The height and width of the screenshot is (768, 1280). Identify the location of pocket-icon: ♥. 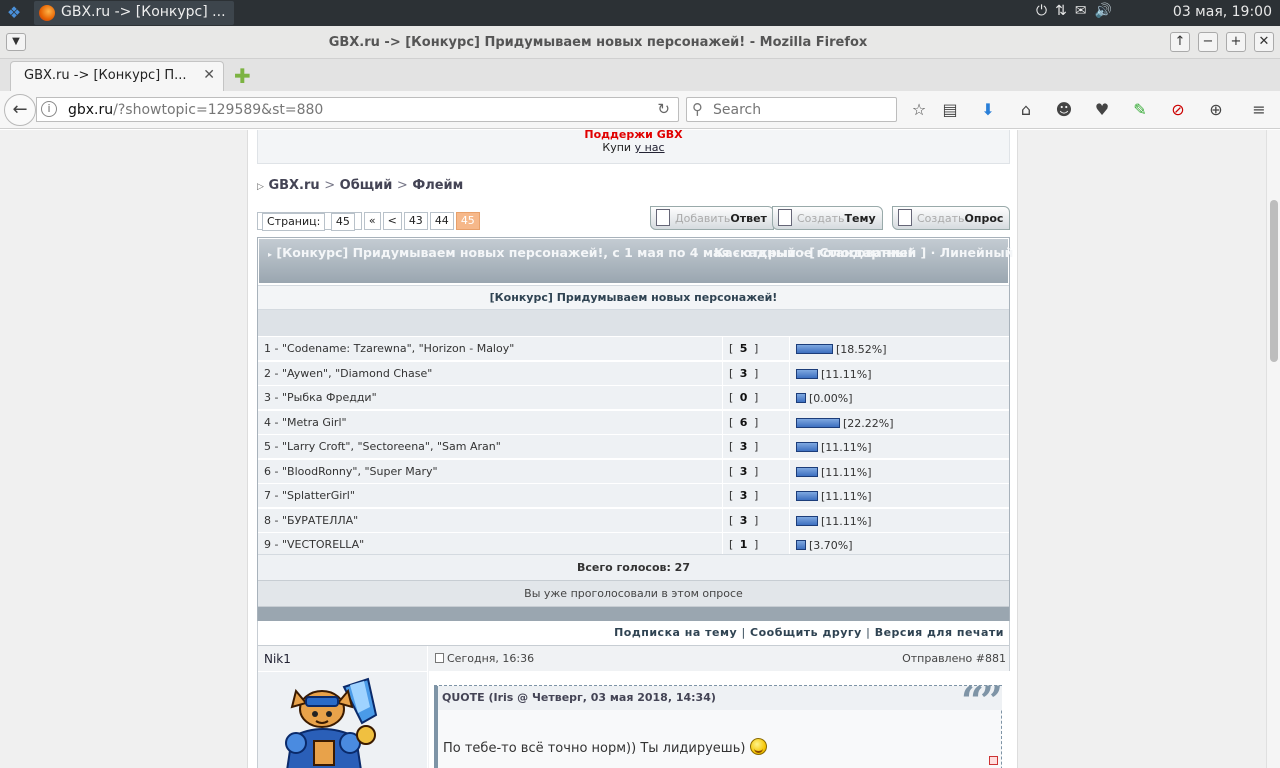
(1102, 110).